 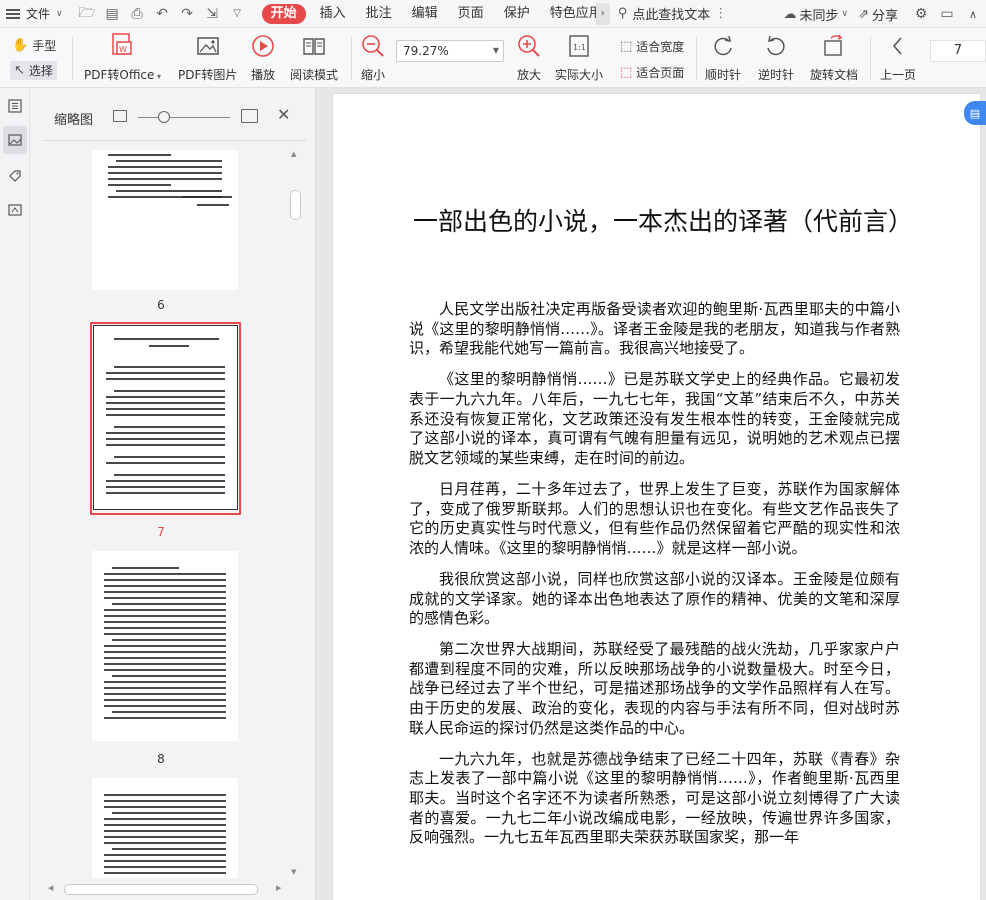 What do you see at coordinates (958, 51) in the screenshot?
I see `page-number-input: 7` at bounding box center [958, 51].